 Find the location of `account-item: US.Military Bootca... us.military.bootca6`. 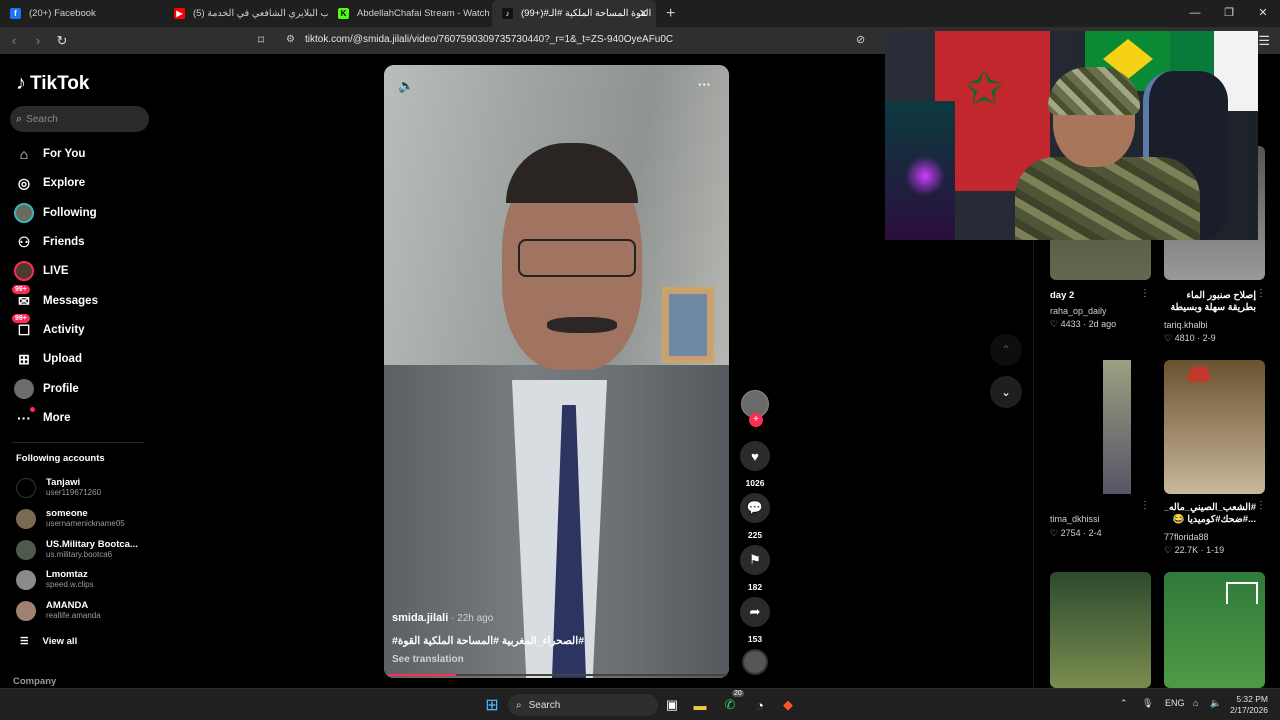

account-item: US.Military Bootca... us.military.bootca6 is located at coordinates (77, 549).